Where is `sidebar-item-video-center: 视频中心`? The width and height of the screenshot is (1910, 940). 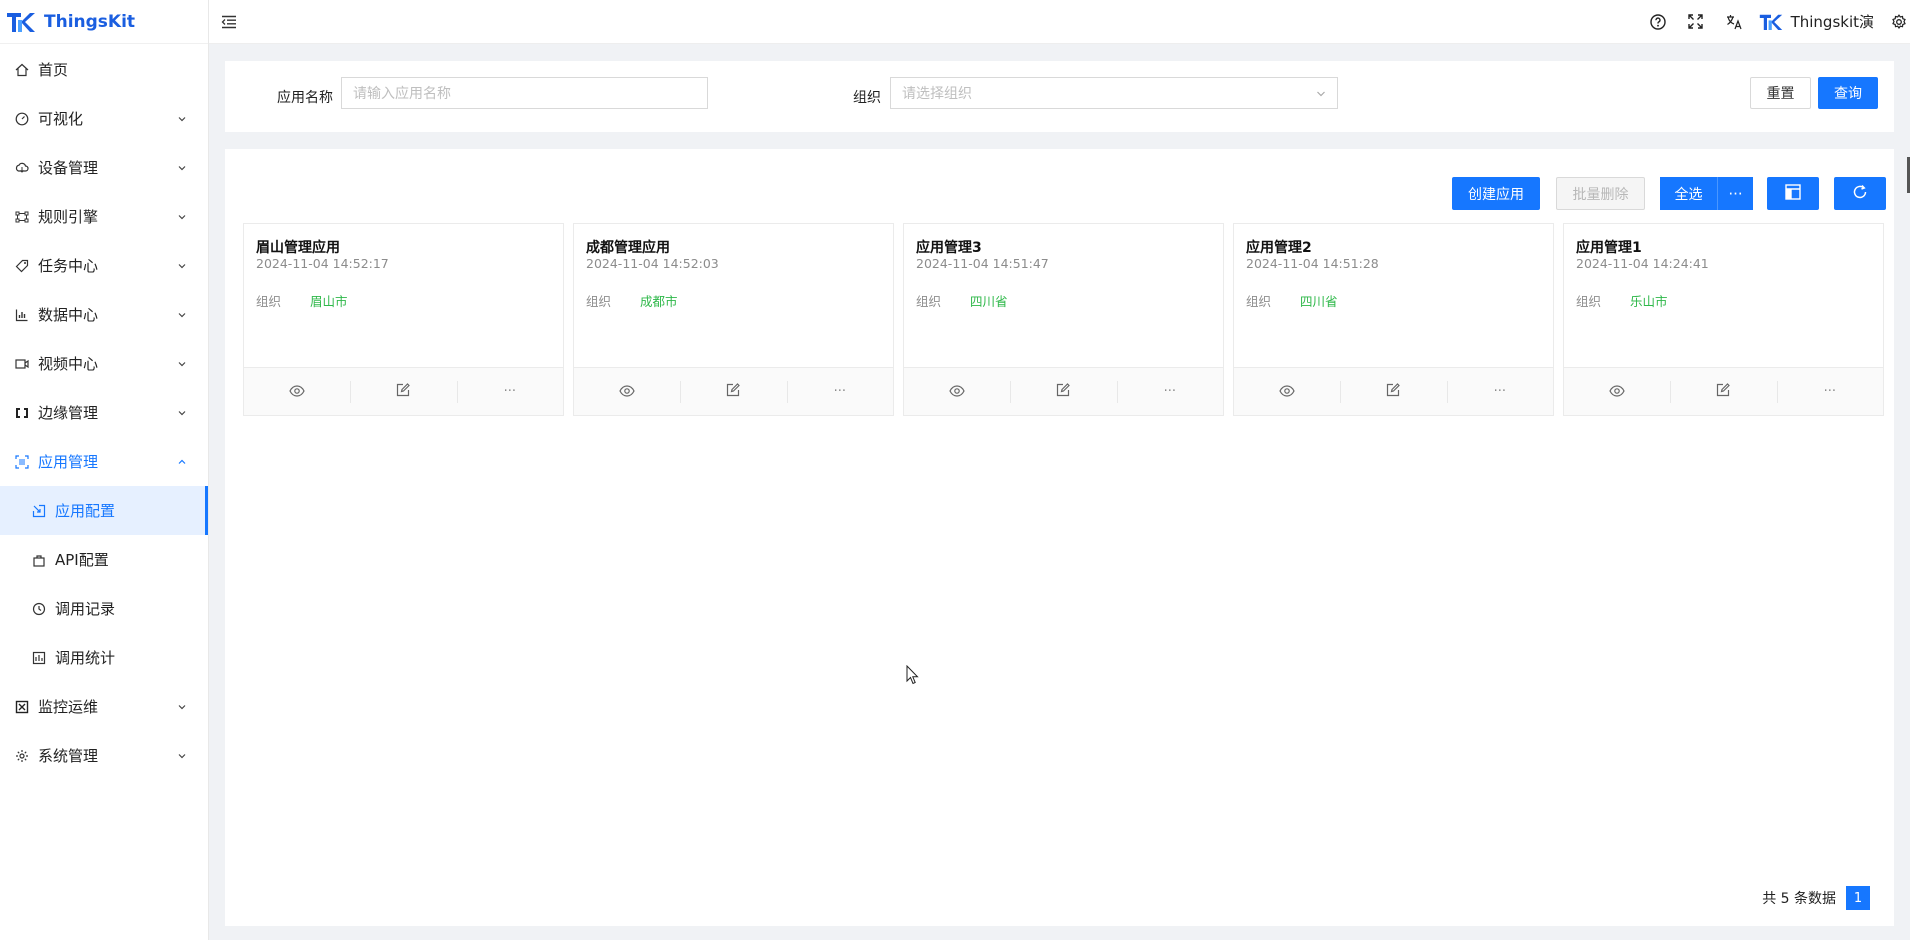 sidebar-item-video-center: 视频中心 is located at coordinates (104, 363).